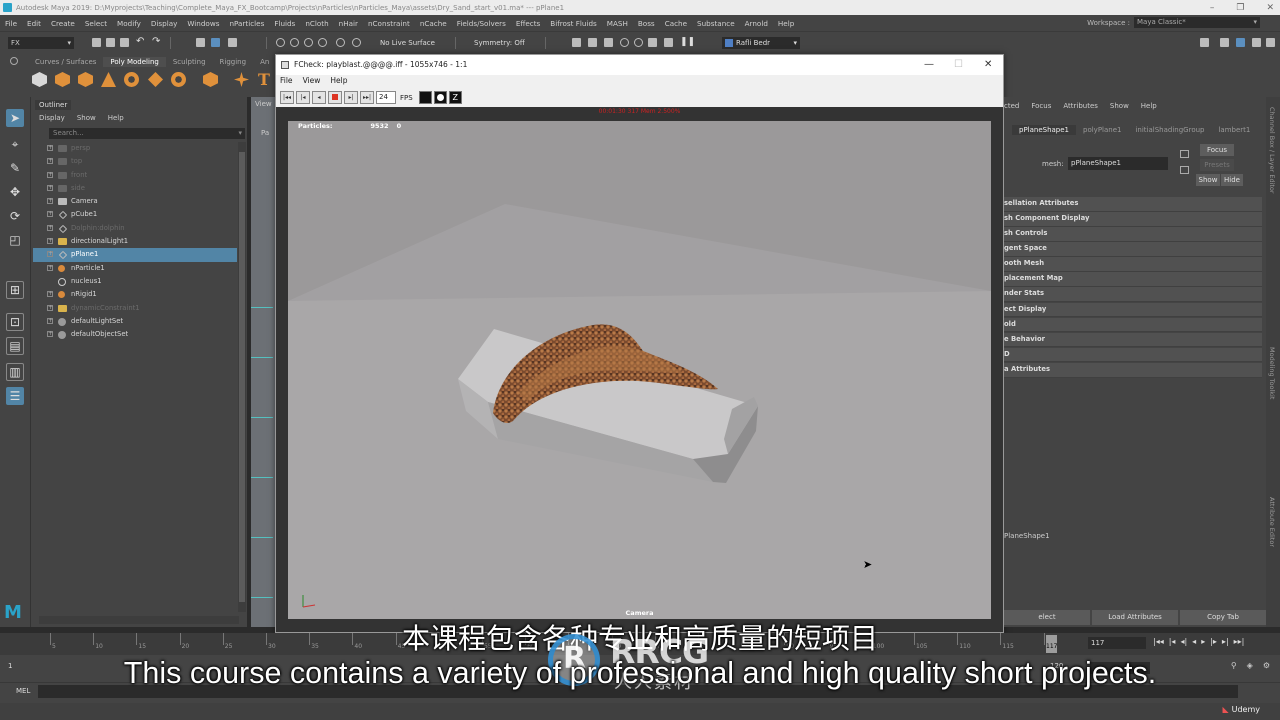 This screenshot has width=1280, height=720. Describe the element at coordinates (433, 23) in the screenshot. I see `menu-ncache: nCache` at that location.